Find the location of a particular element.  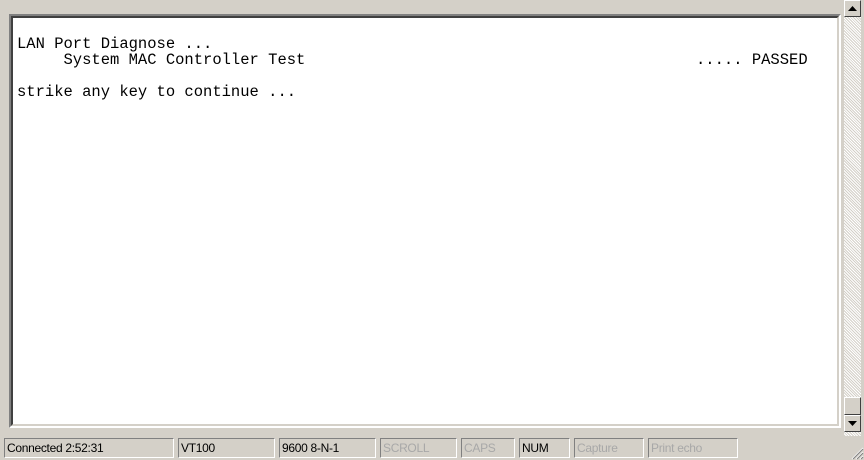

triangle-down-icon is located at coordinates (852, 423).